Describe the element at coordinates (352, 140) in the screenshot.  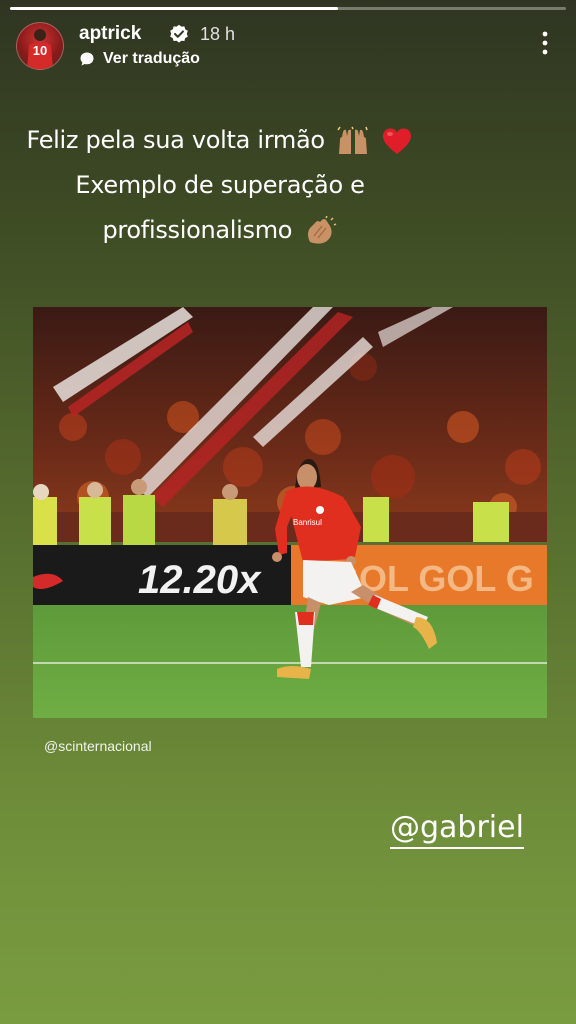
I see `raised-hands-emoji` at that location.